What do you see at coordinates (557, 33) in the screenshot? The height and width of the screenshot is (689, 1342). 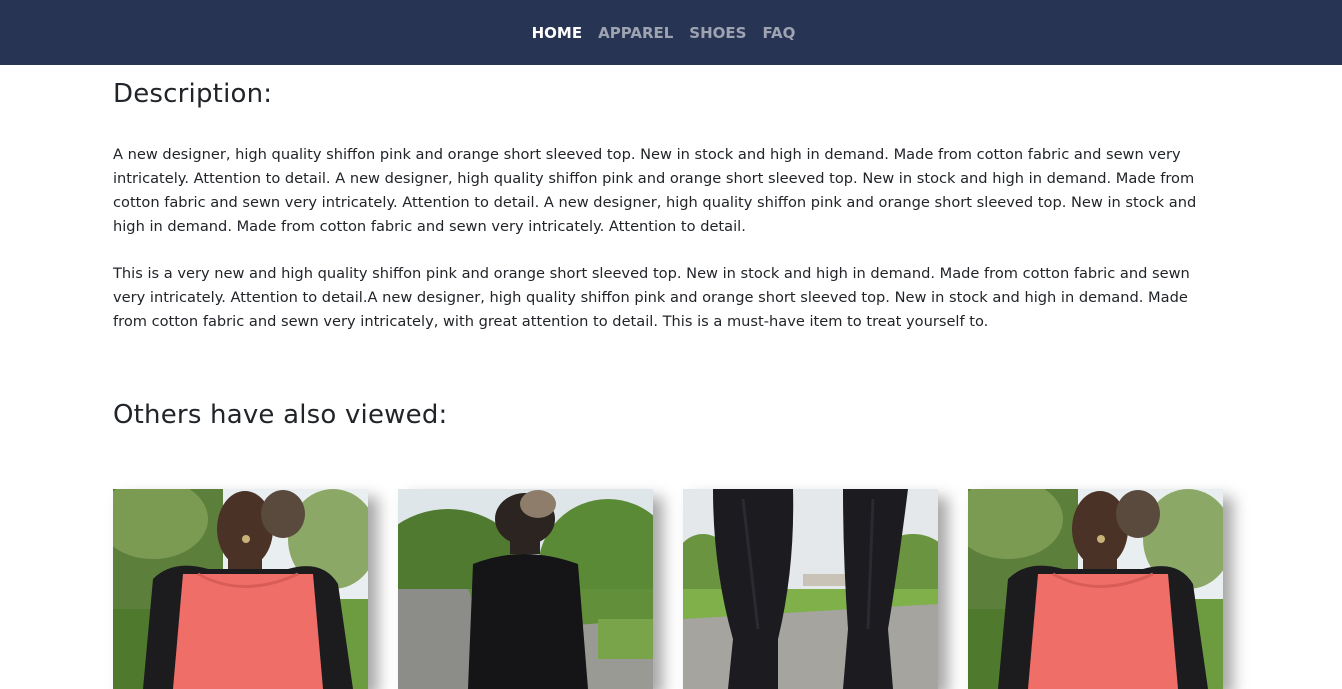 I see `nav-link-home: HOME` at bounding box center [557, 33].